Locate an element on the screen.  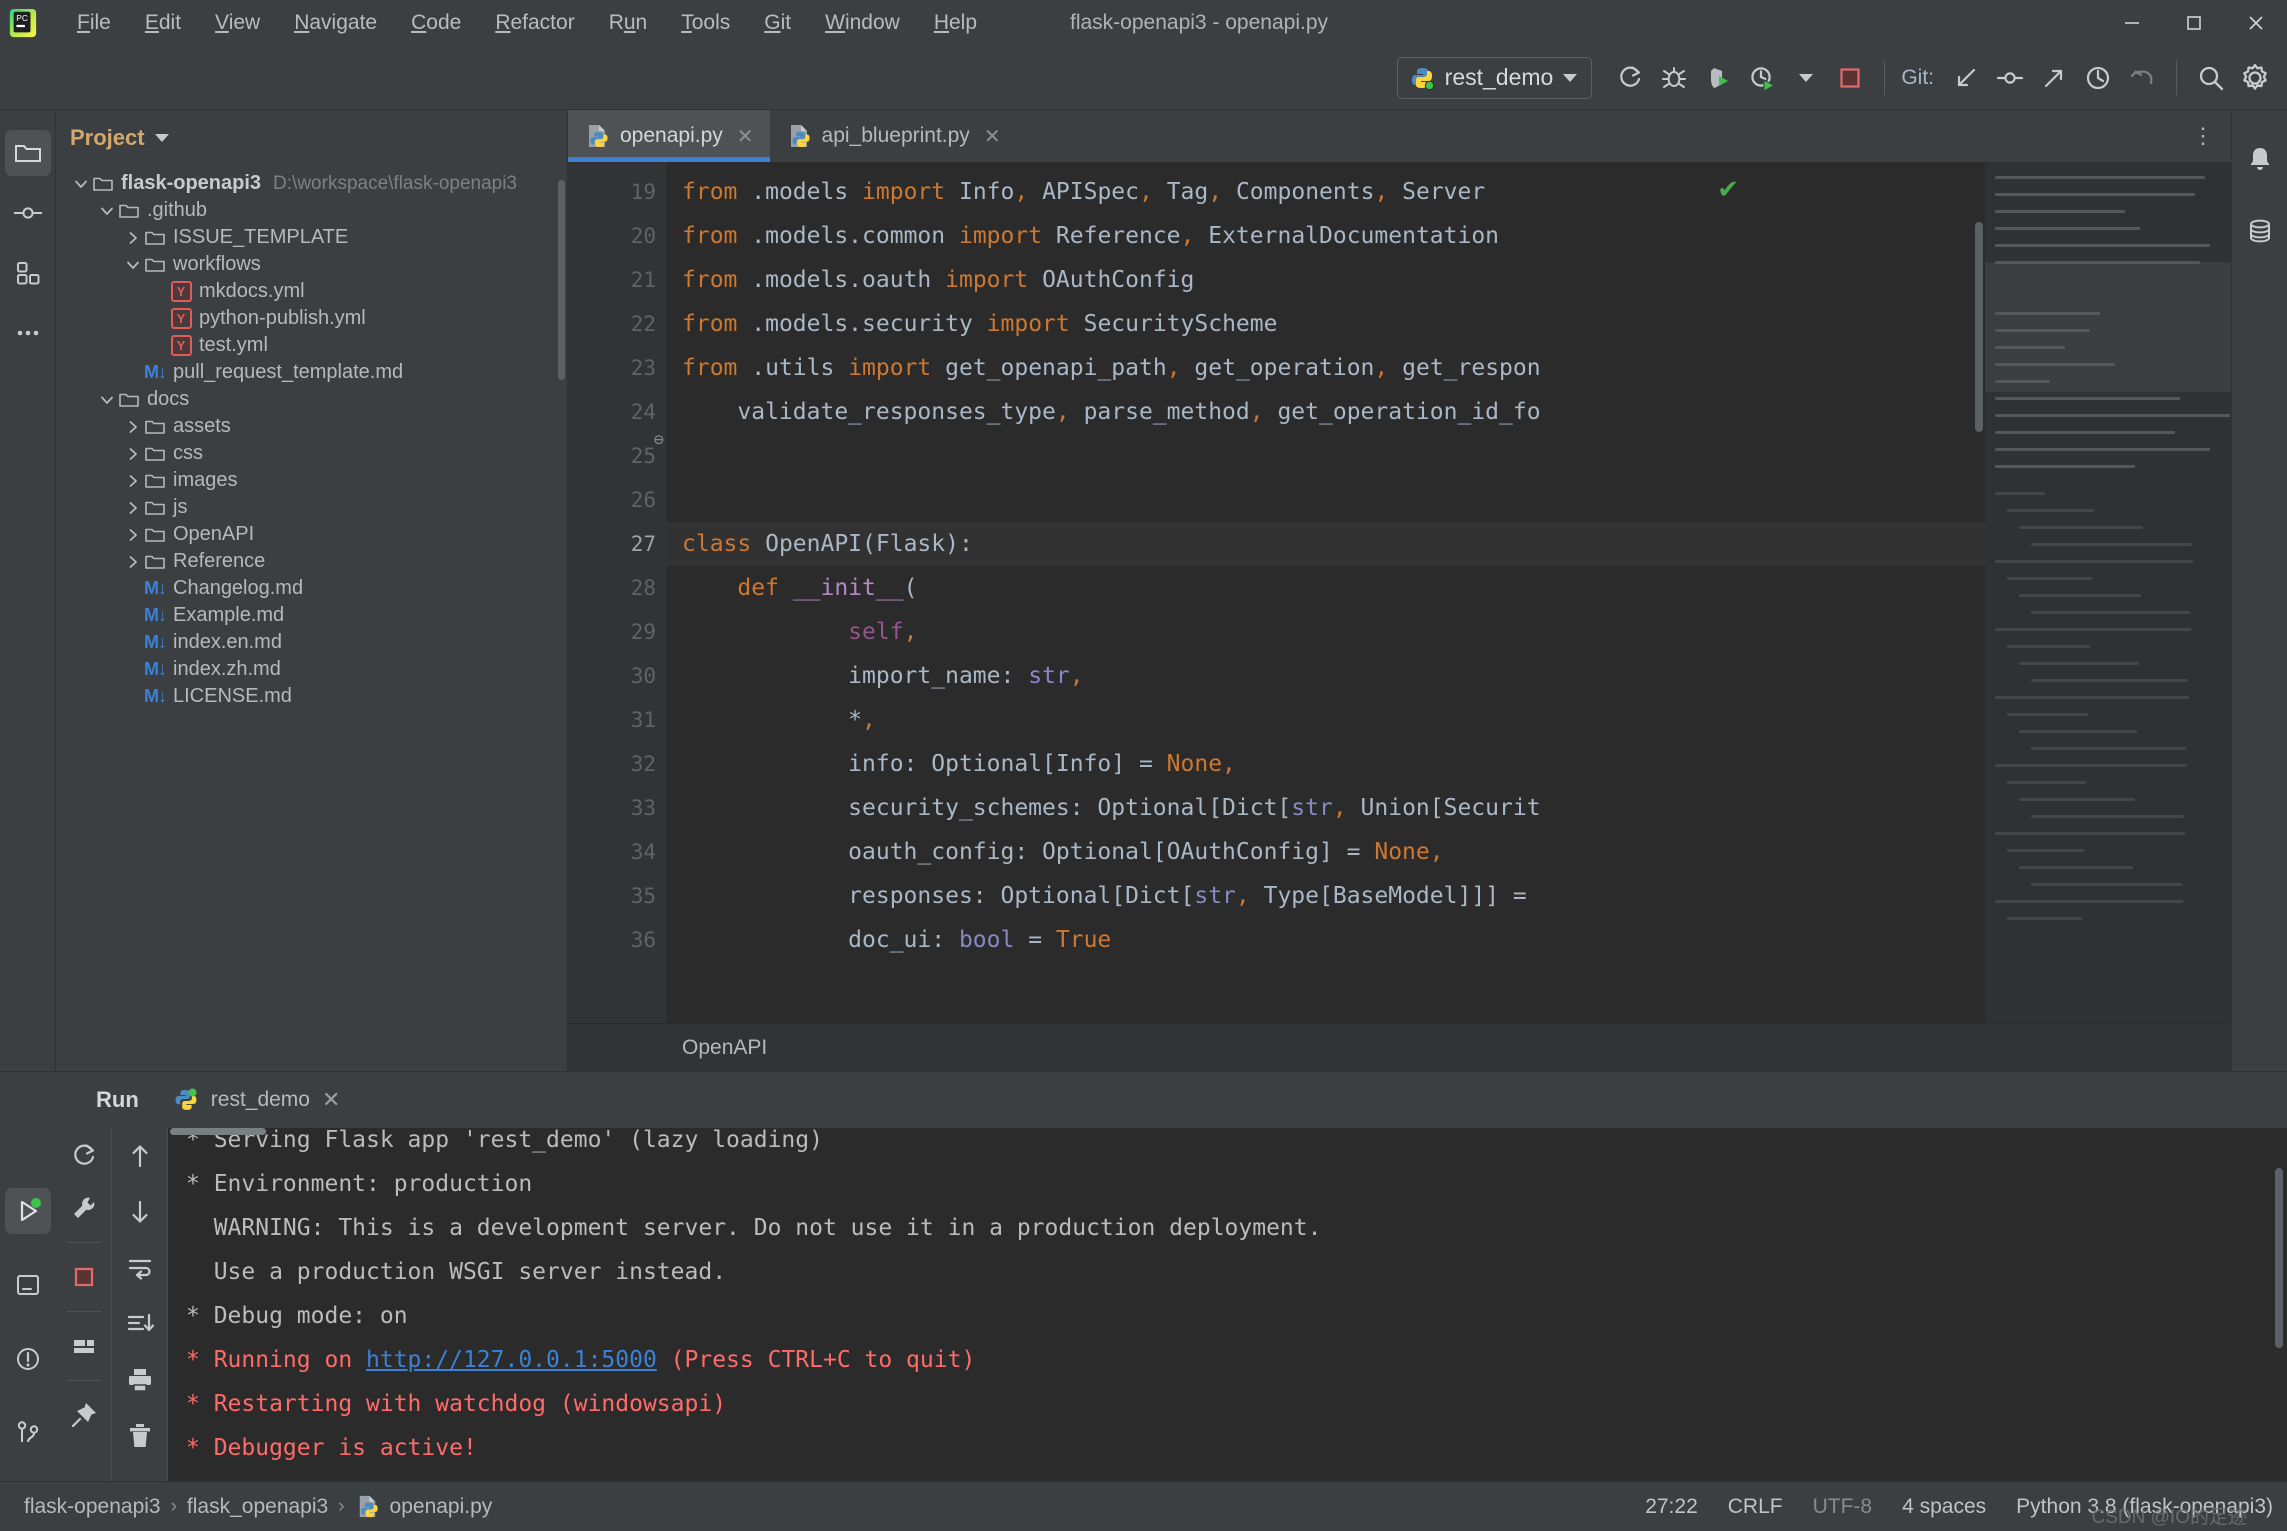
inspection-ok-icon: ✔ is located at coordinates (1728, 189).